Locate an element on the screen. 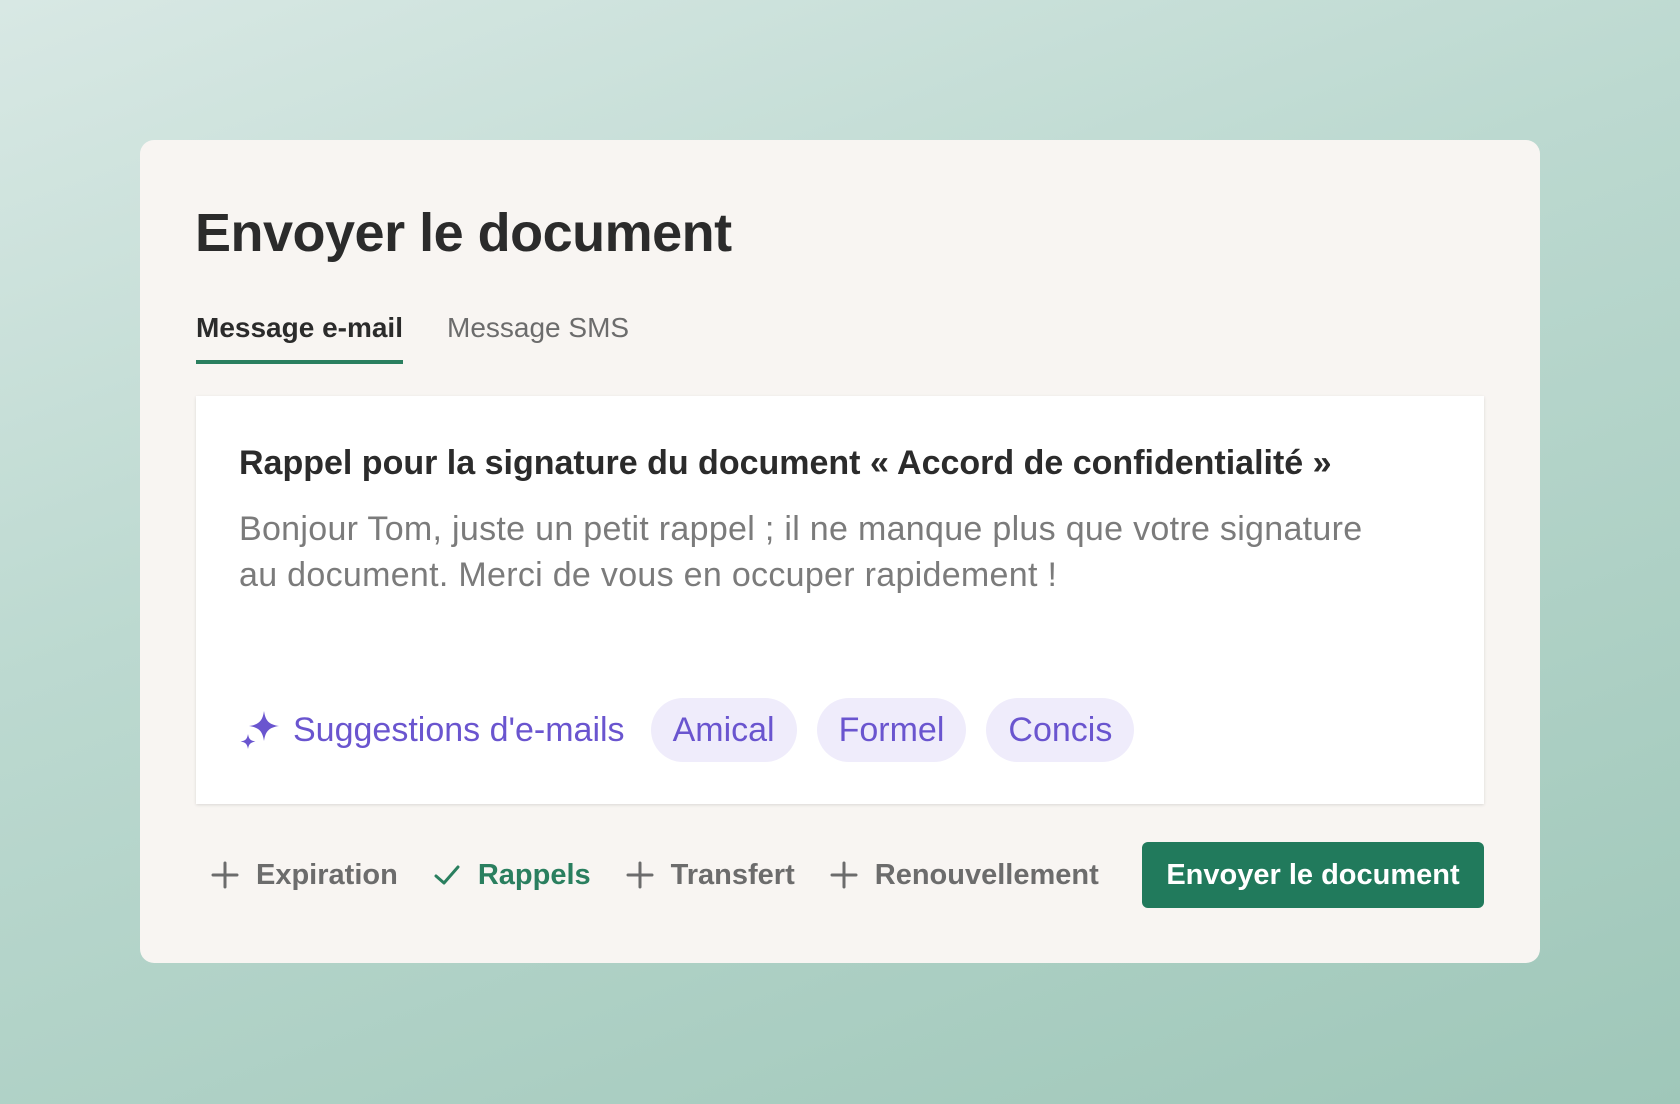  check-icon is located at coordinates (447, 875).